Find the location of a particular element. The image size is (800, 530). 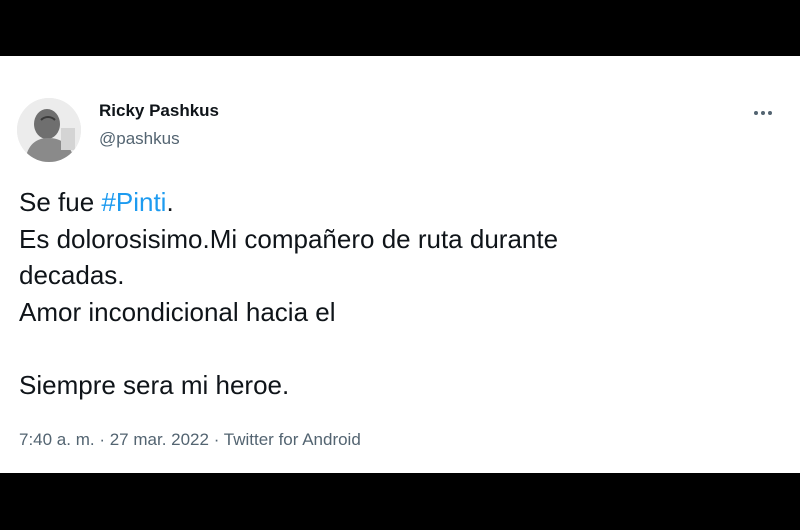

author-handle: @pashkus is located at coordinates (139, 139).